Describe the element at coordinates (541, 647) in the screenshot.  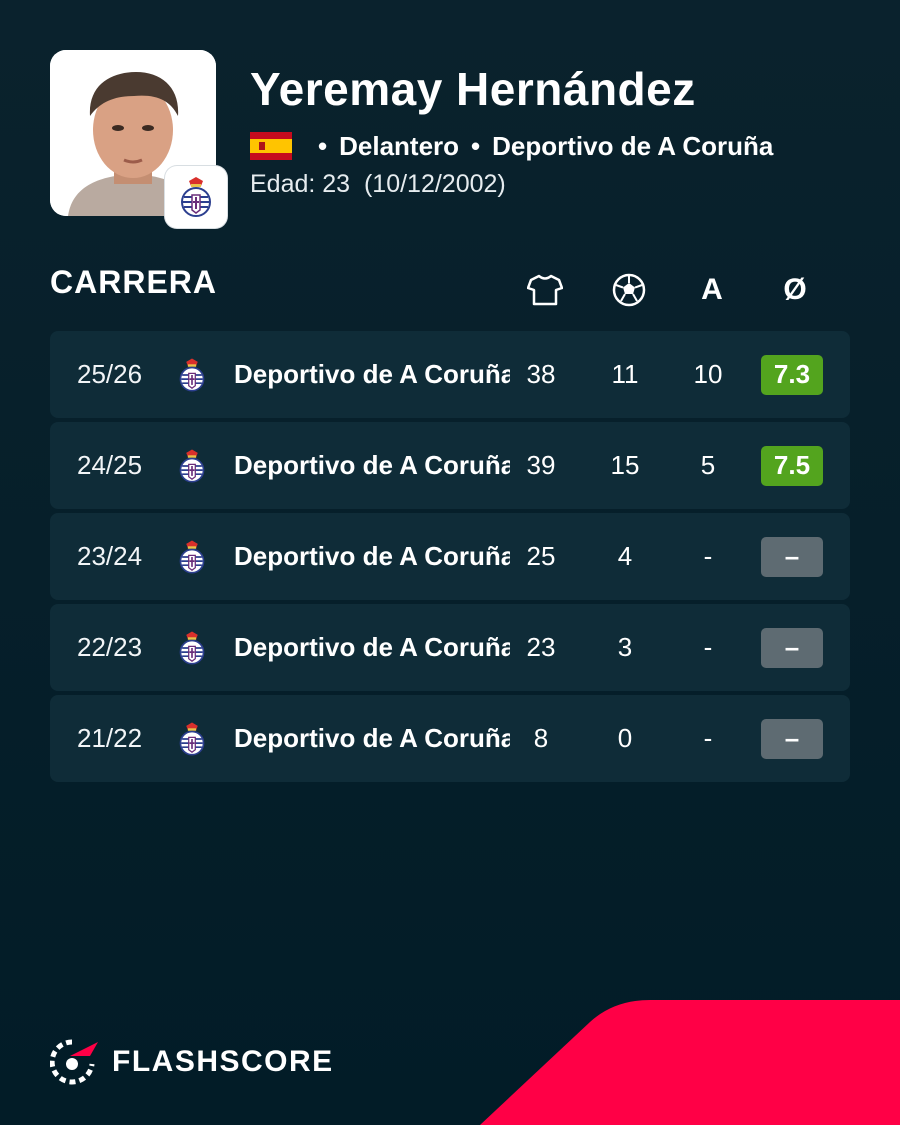
I see `row-apps: 23` at that location.